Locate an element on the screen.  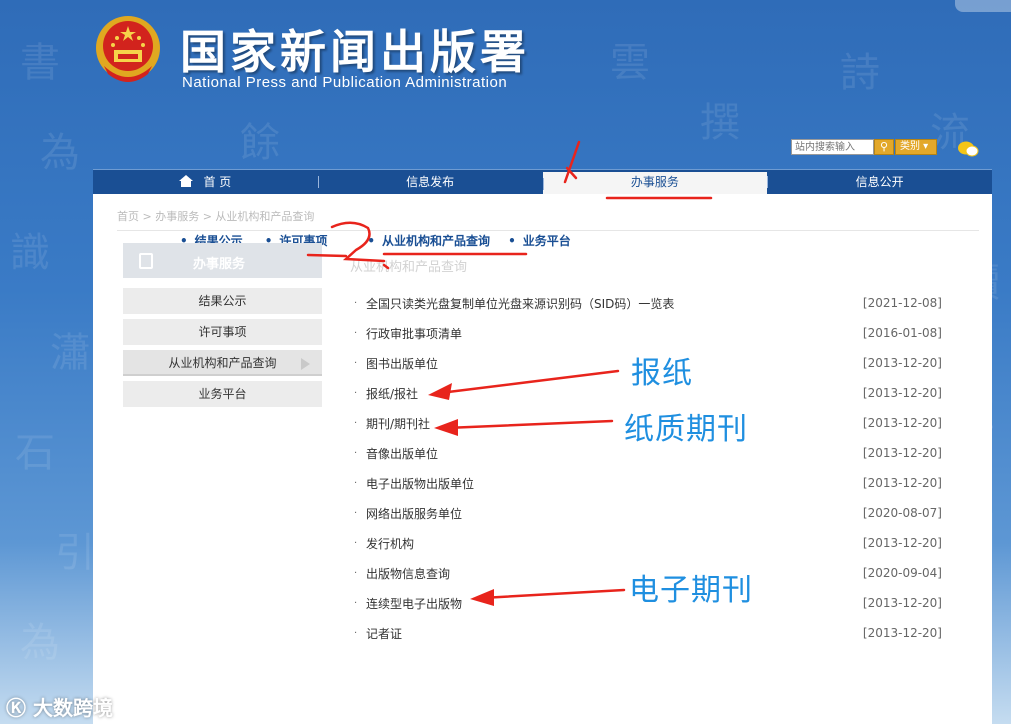
list-item: · 电子出版物出版单位 [2013-12-20] is located at coordinates (648, 483).